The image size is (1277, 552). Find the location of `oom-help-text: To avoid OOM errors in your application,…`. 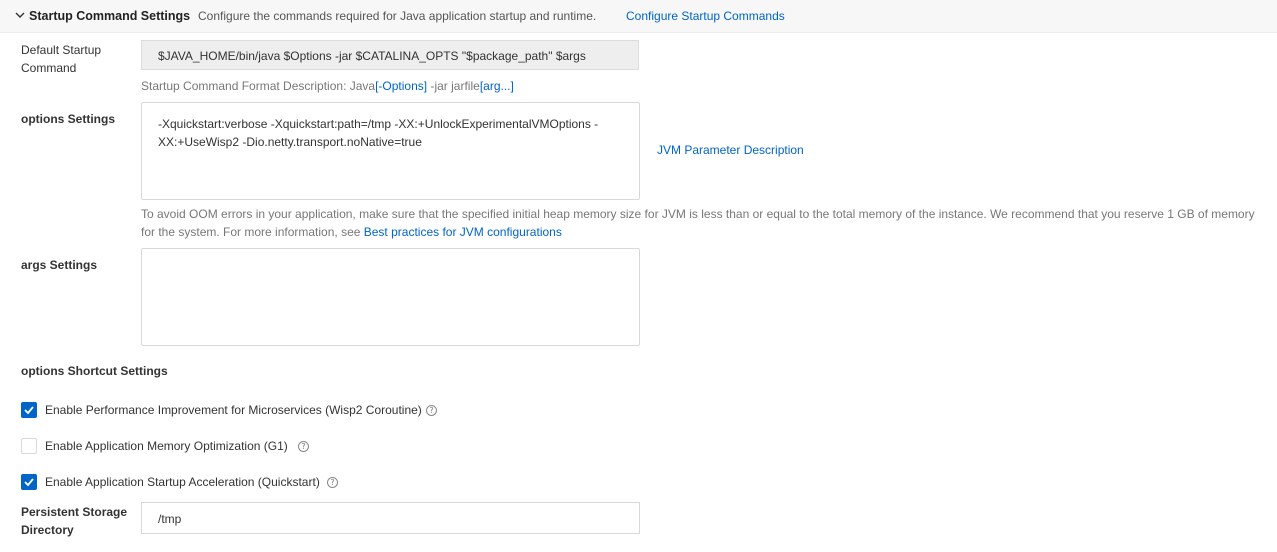

oom-help-text: To avoid OOM errors in your application,… is located at coordinates (706, 223).